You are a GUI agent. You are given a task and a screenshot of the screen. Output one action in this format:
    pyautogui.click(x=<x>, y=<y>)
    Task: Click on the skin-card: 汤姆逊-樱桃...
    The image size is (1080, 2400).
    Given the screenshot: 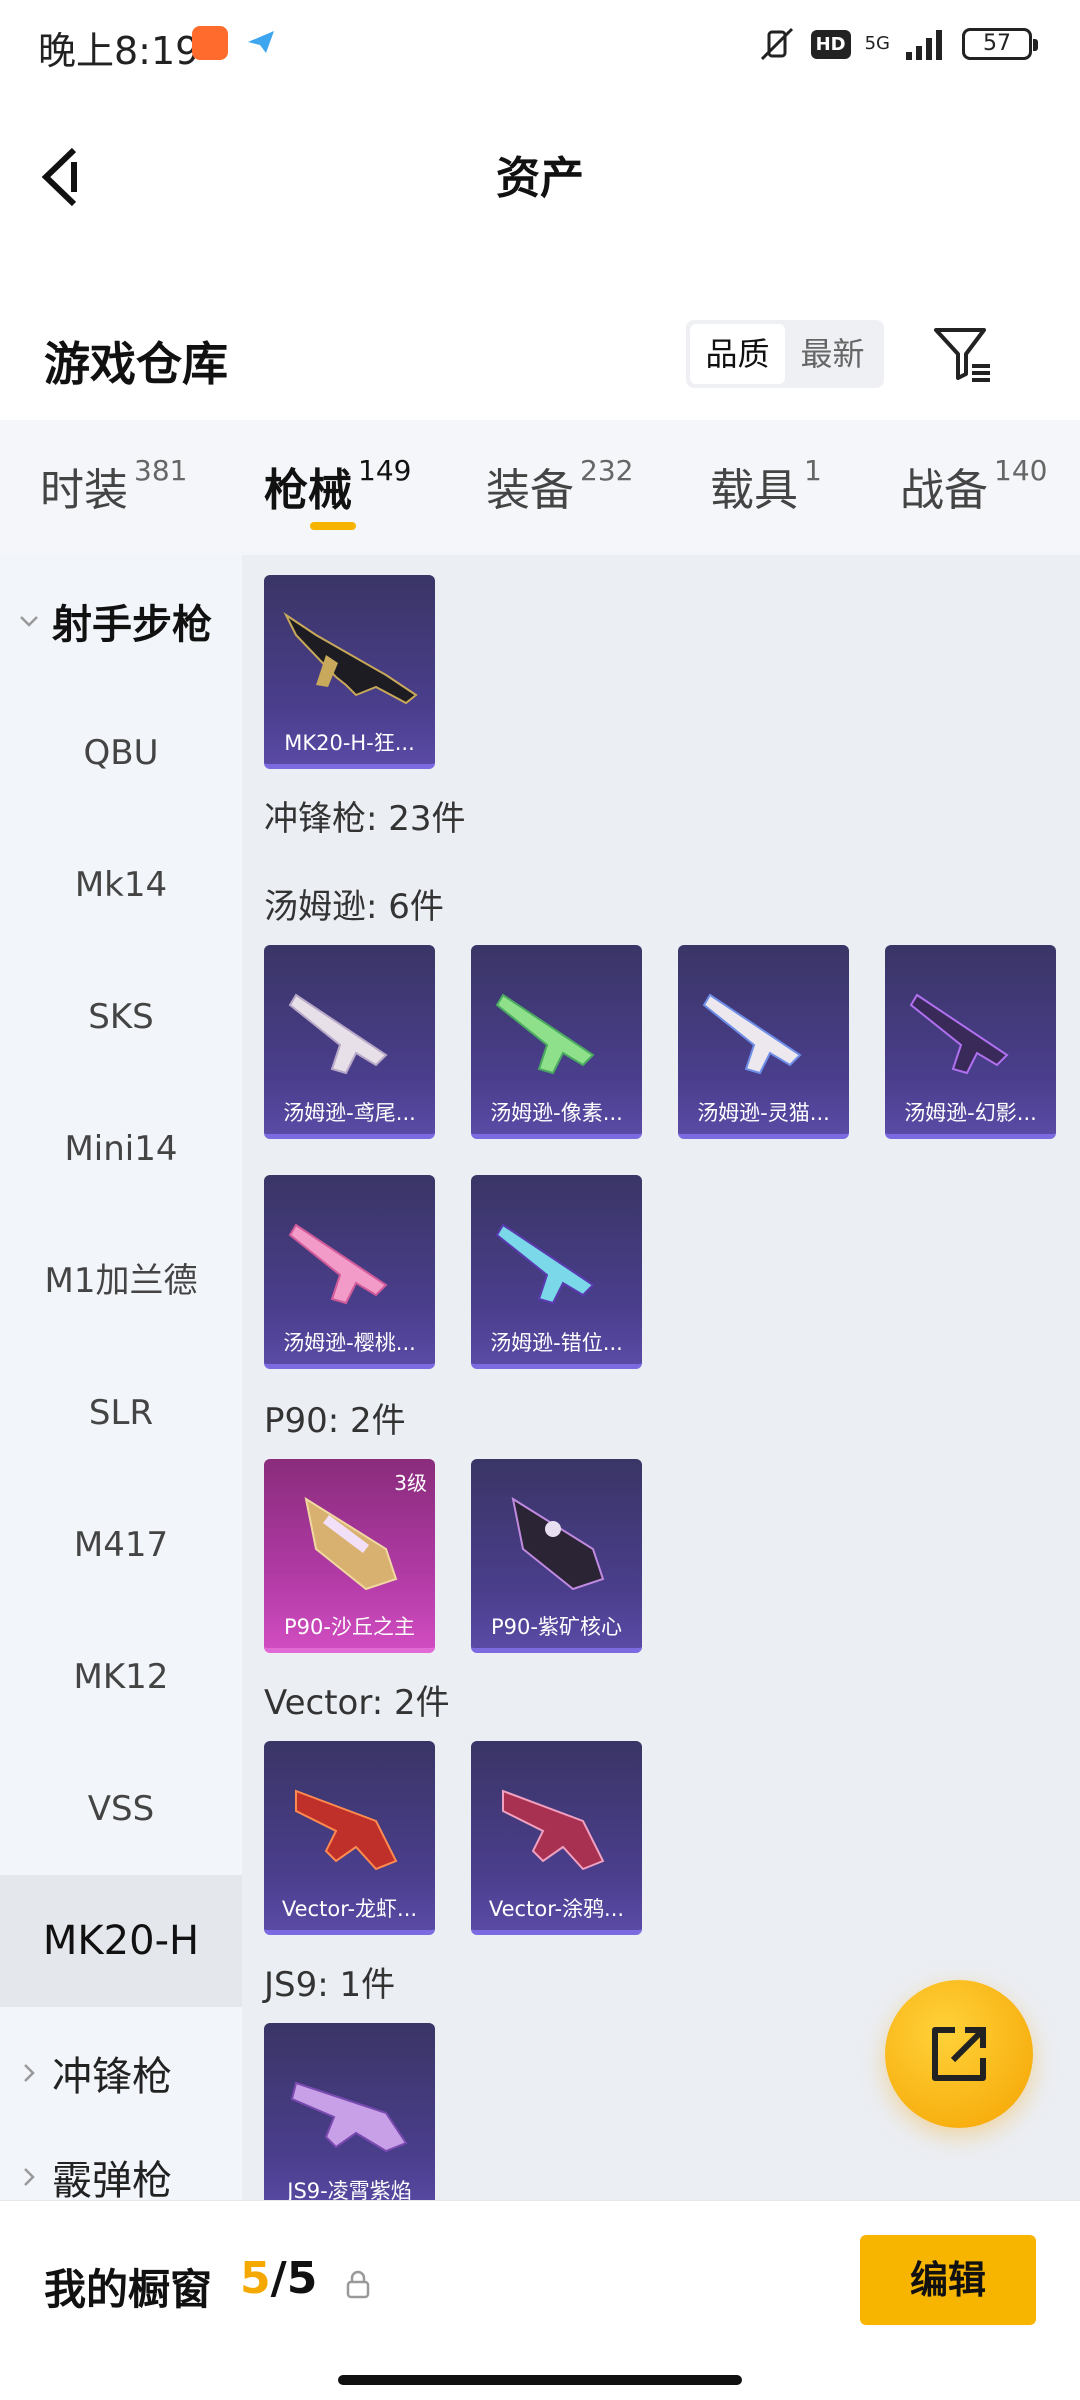 What is the action you would take?
    pyautogui.click(x=349, y=1272)
    